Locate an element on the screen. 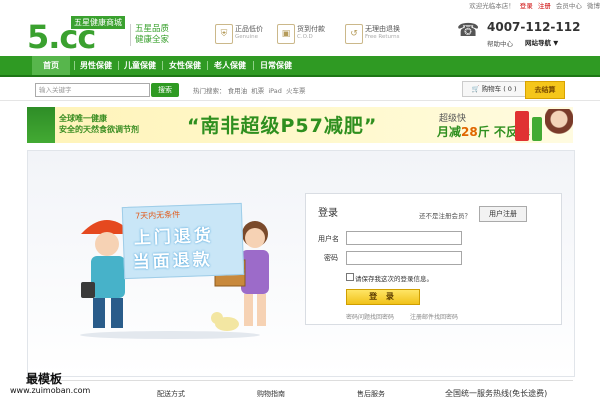 The image size is (600, 401). cactus-image is located at coordinates (41, 125).